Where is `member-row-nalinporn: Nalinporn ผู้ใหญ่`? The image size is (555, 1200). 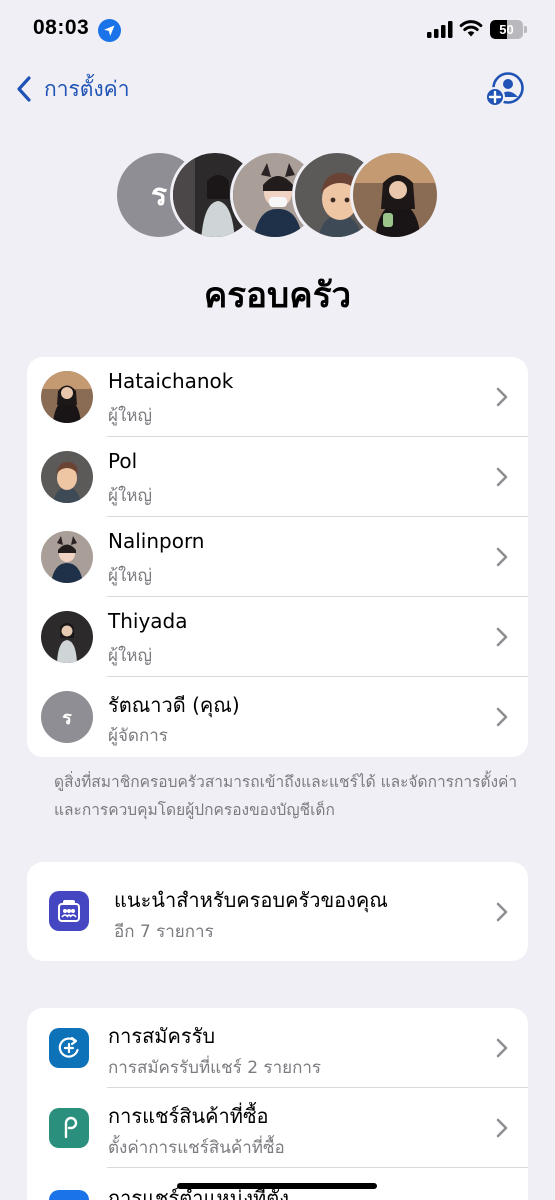 member-row-nalinporn: Nalinporn ผู้ใหญ่ is located at coordinates (277, 557).